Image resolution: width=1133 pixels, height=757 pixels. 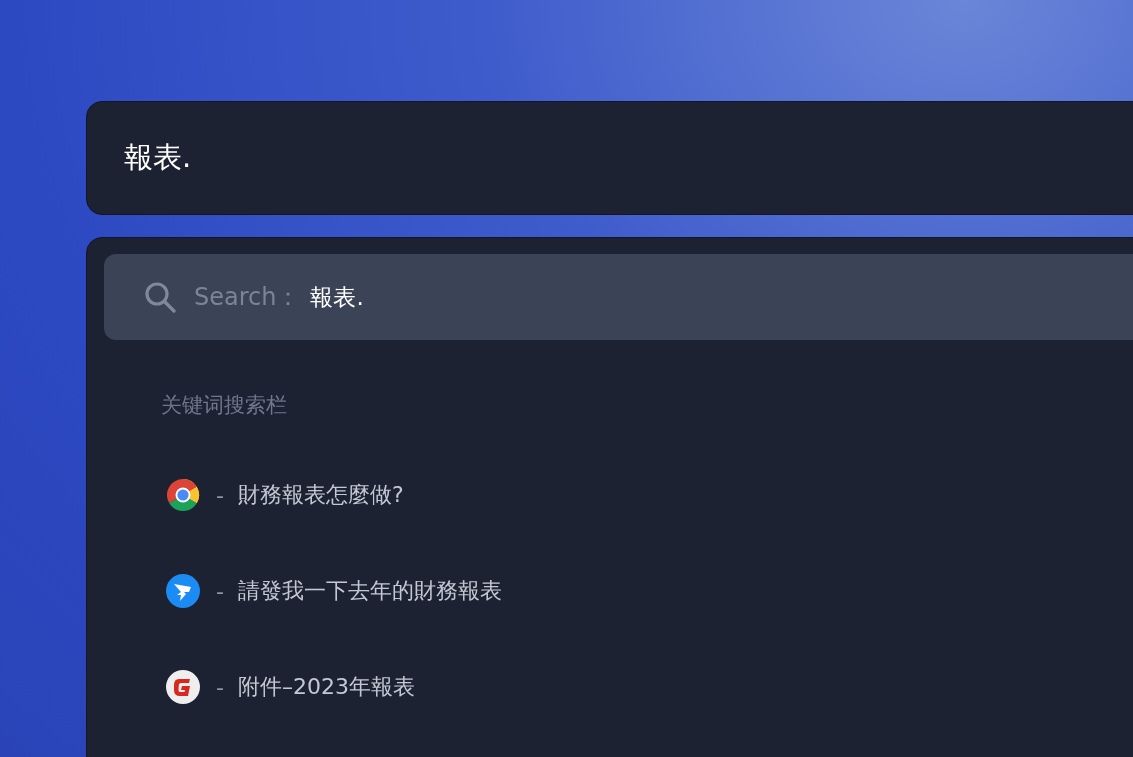 What do you see at coordinates (158, 157) in the screenshot?
I see `query-text: 報表.` at bounding box center [158, 157].